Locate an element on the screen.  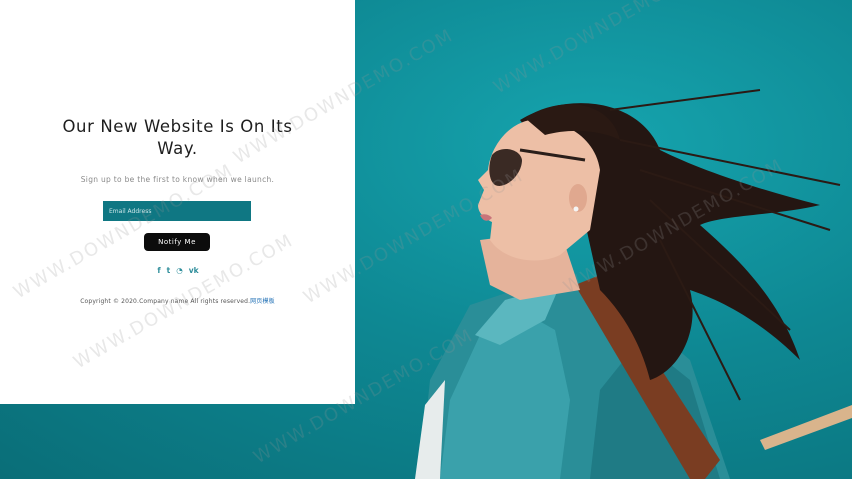
email-field is located at coordinates (177, 211).